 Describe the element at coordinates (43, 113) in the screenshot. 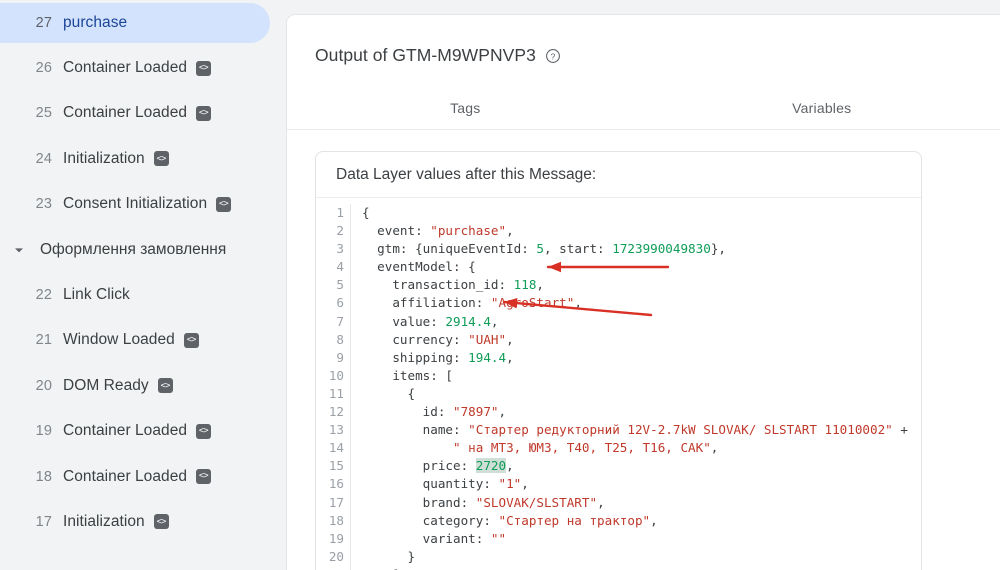

I see `message-index: 25` at that location.